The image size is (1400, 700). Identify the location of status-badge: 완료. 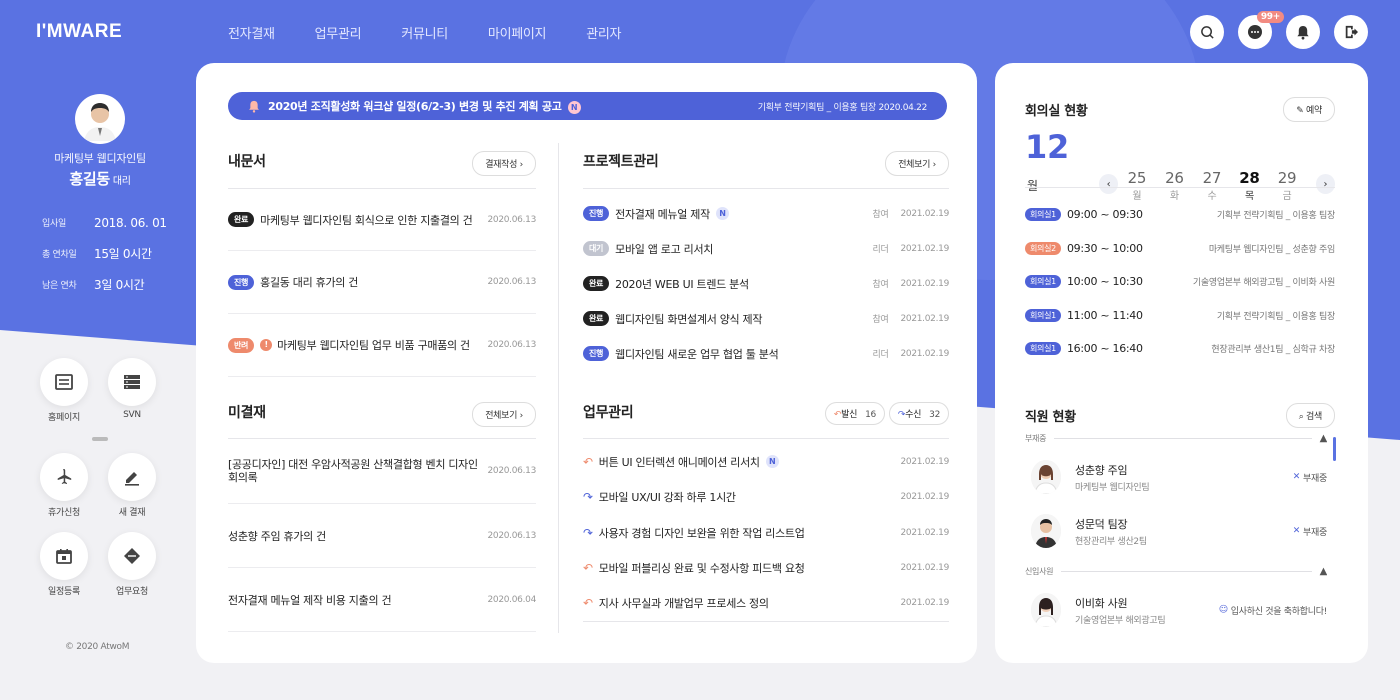
(596, 283).